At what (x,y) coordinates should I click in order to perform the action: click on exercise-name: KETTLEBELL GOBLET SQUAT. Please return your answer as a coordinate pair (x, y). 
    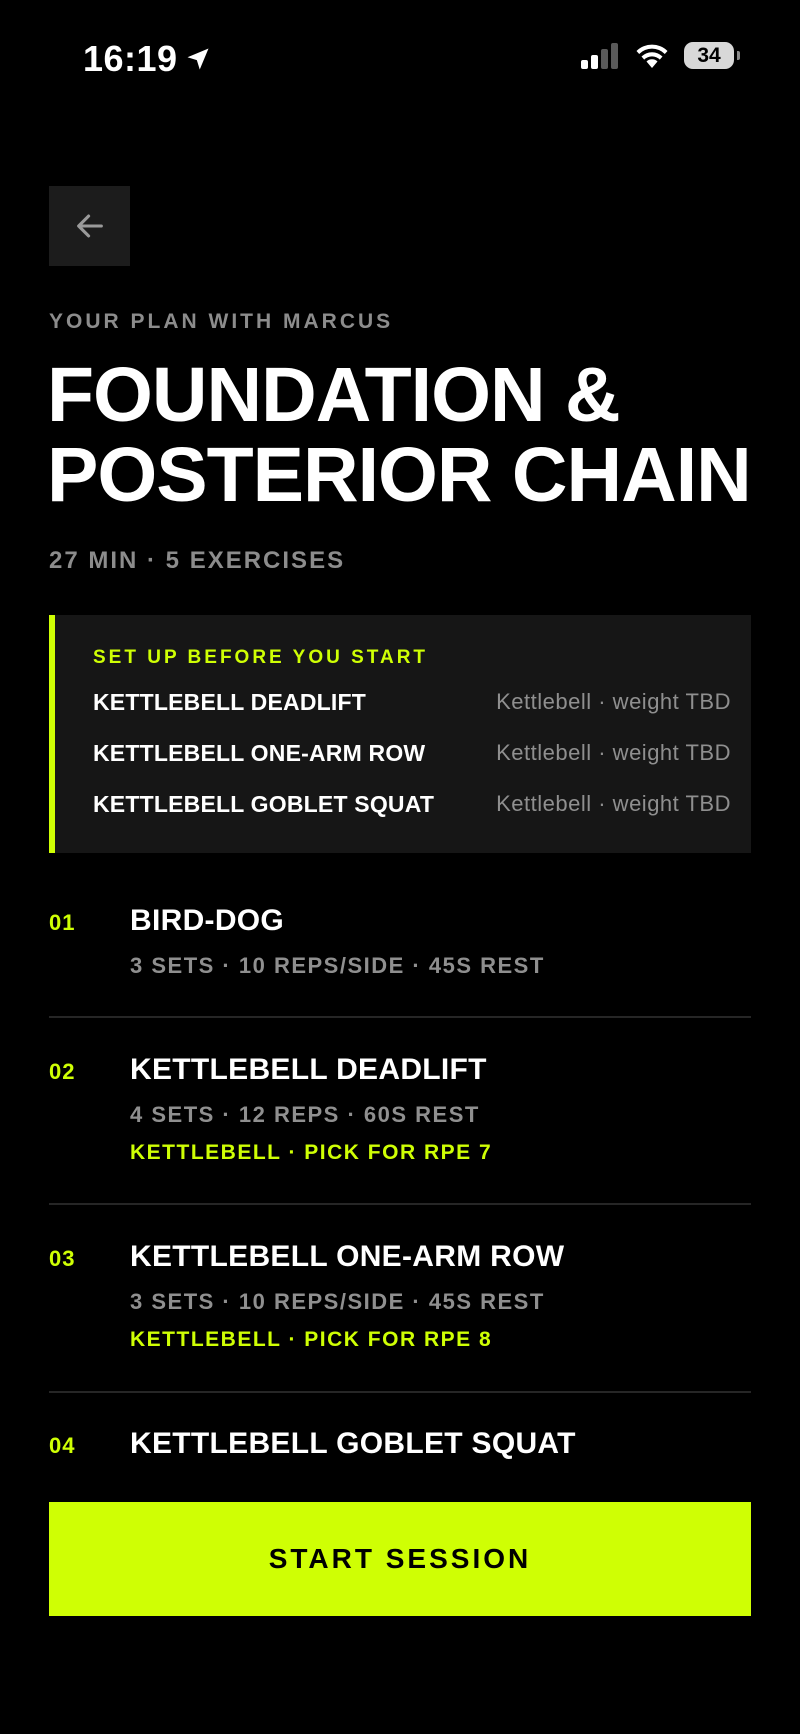
    Looking at the image, I should click on (353, 1443).